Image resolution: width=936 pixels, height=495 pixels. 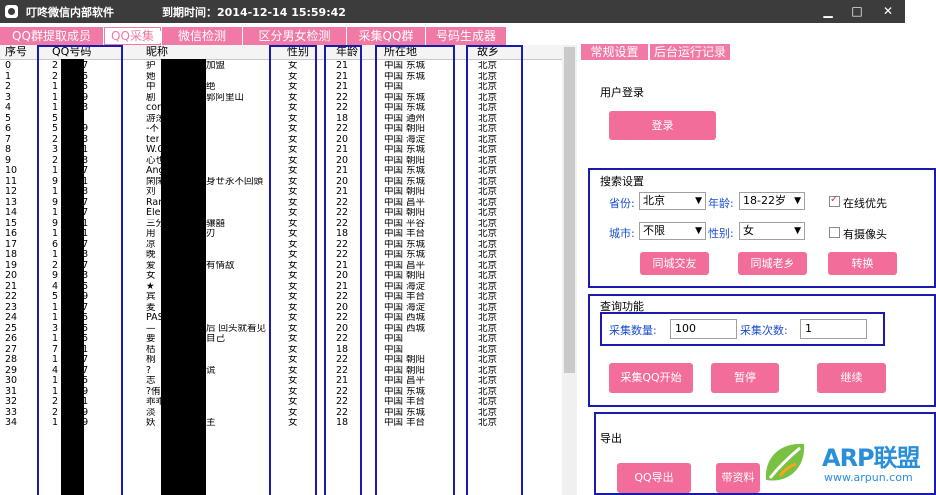 I want to click on expiry-label: 到期时间：2014-12-14 15:59:42, so click(x=254, y=12).